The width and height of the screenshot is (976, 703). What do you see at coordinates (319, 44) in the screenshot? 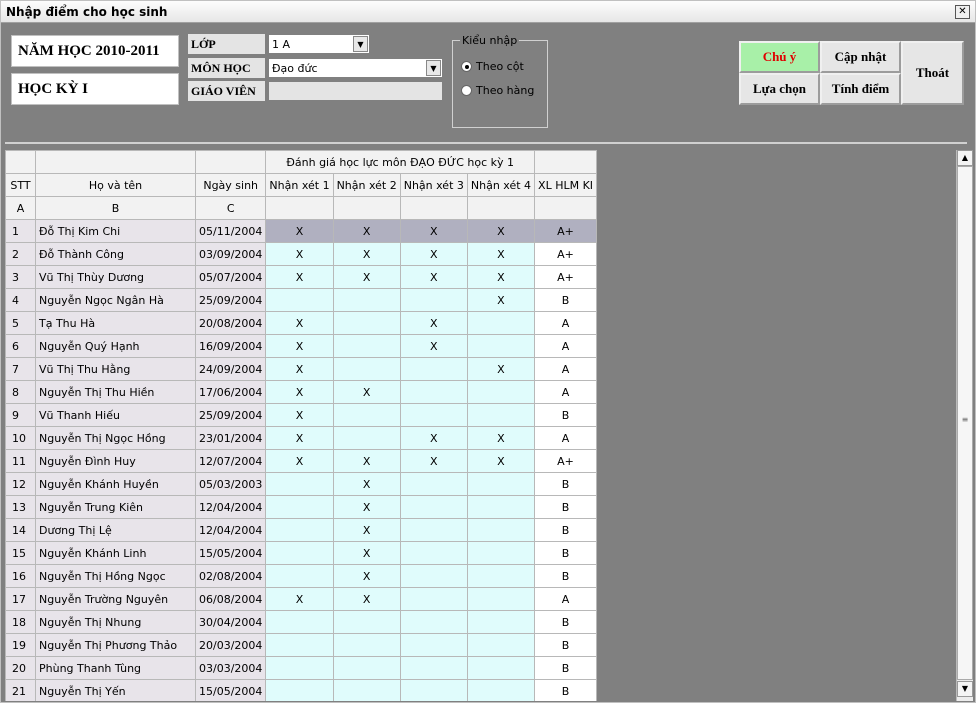
I see `class-select: 1 A ▼` at bounding box center [319, 44].